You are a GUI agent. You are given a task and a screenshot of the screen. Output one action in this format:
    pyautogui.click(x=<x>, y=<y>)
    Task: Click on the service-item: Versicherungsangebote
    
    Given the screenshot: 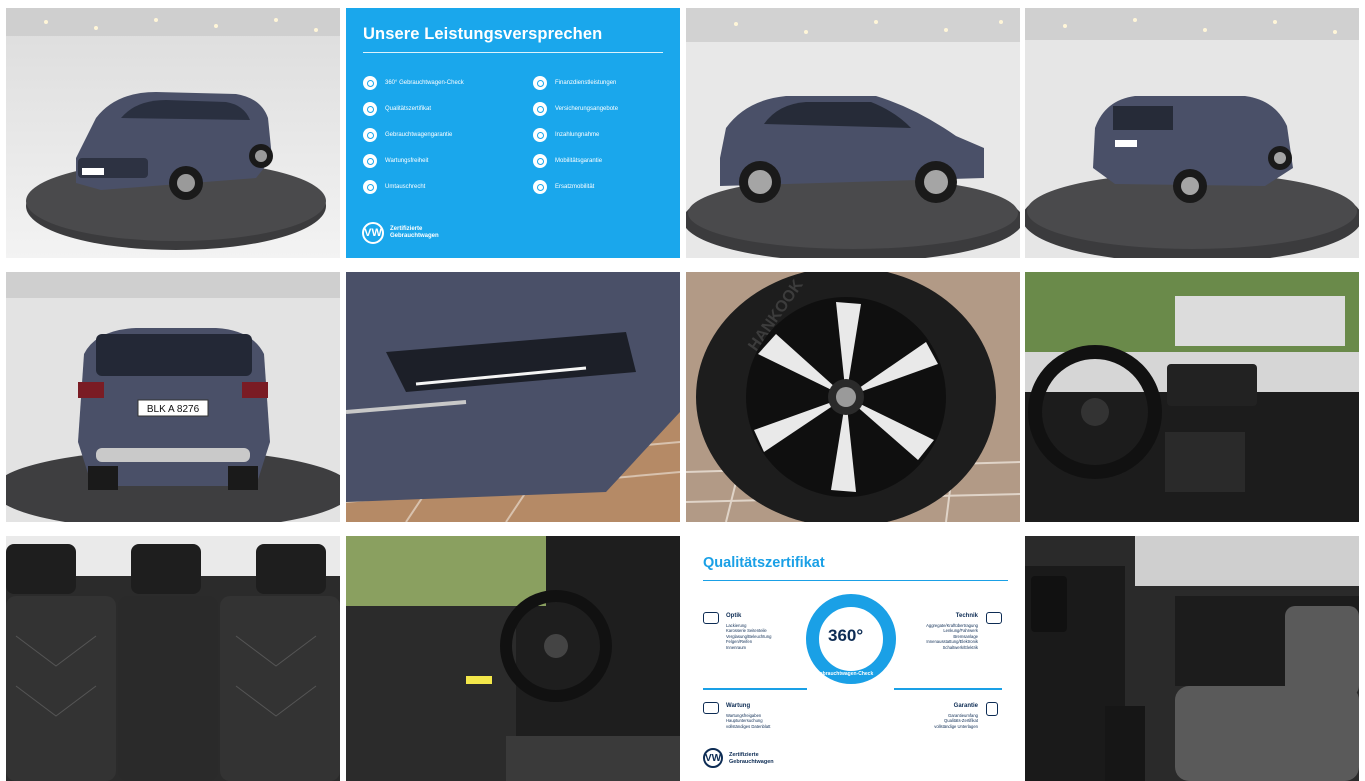 What is the action you would take?
    pyautogui.click(x=575, y=109)
    